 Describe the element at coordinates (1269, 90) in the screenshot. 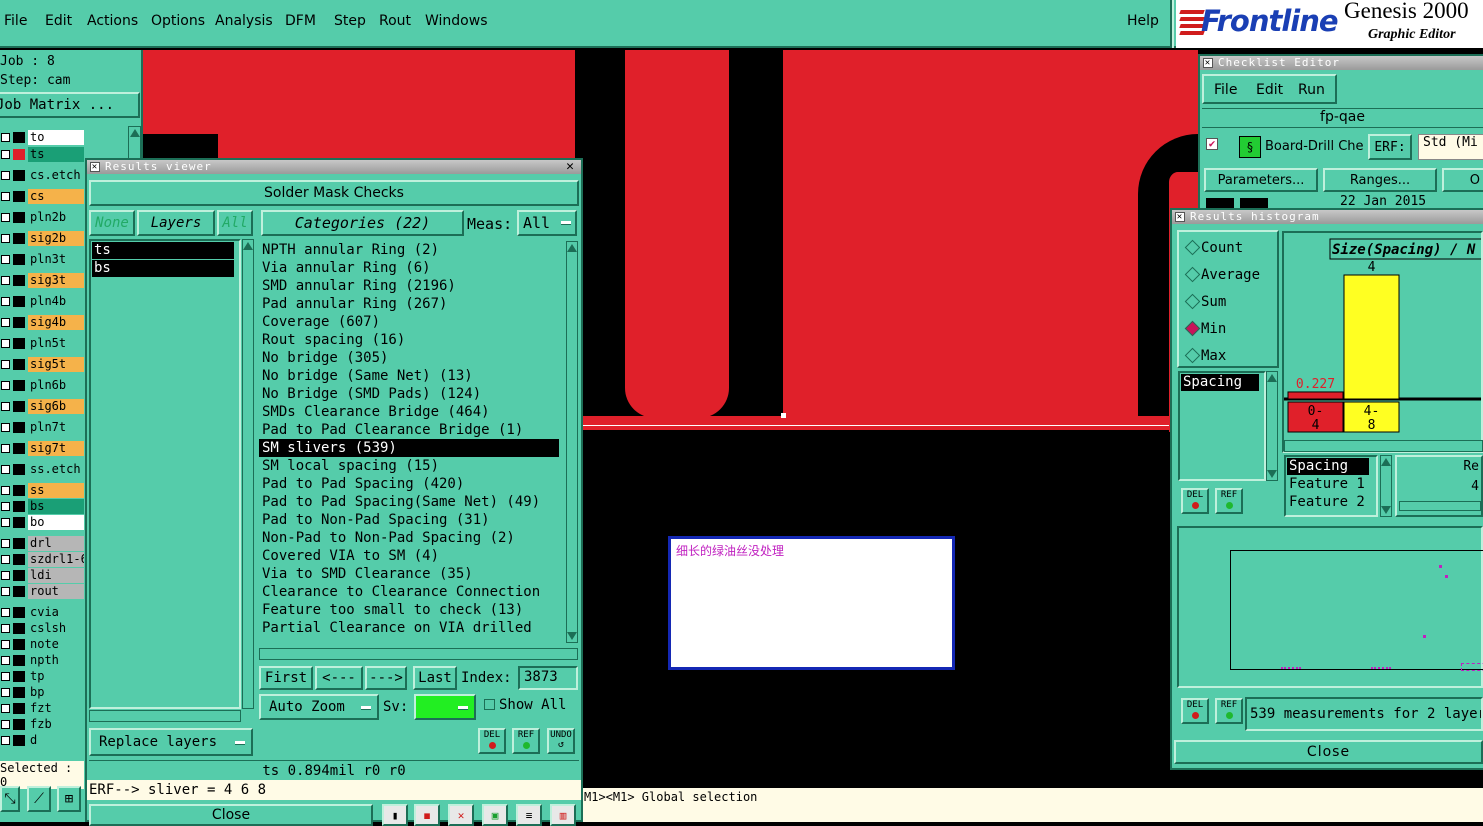

I see `checklist-menu-edit: Edit` at that location.